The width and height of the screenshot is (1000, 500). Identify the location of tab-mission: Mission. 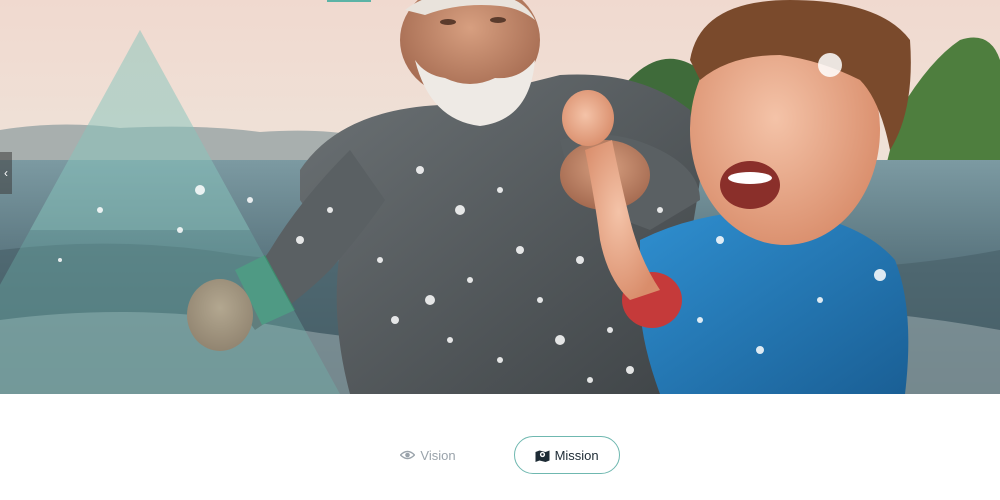
(566, 455).